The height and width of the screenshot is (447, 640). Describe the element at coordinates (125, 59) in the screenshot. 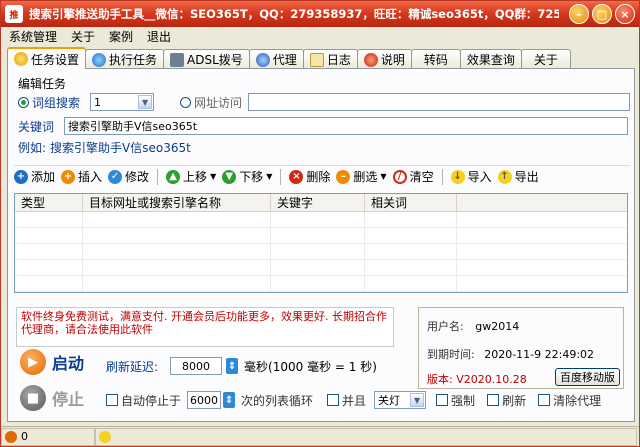

I see `tab-run-task: 执行任务` at that location.